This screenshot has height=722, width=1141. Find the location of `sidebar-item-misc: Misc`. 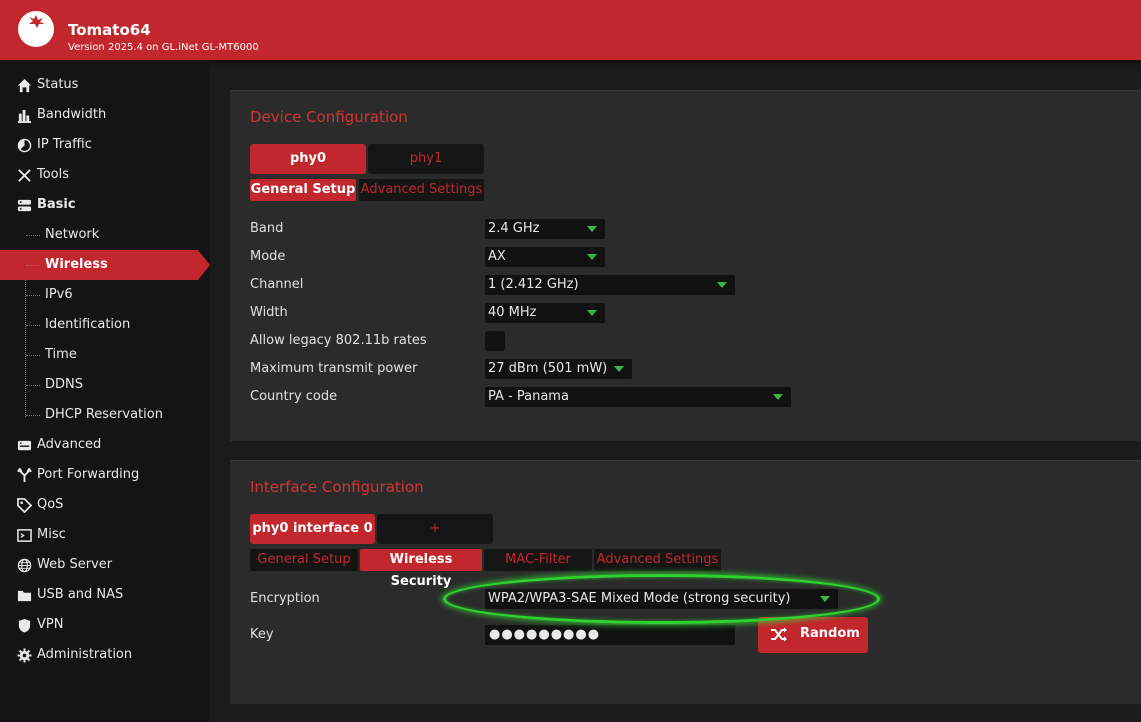

sidebar-item-misc: Misc is located at coordinates (105, 535).